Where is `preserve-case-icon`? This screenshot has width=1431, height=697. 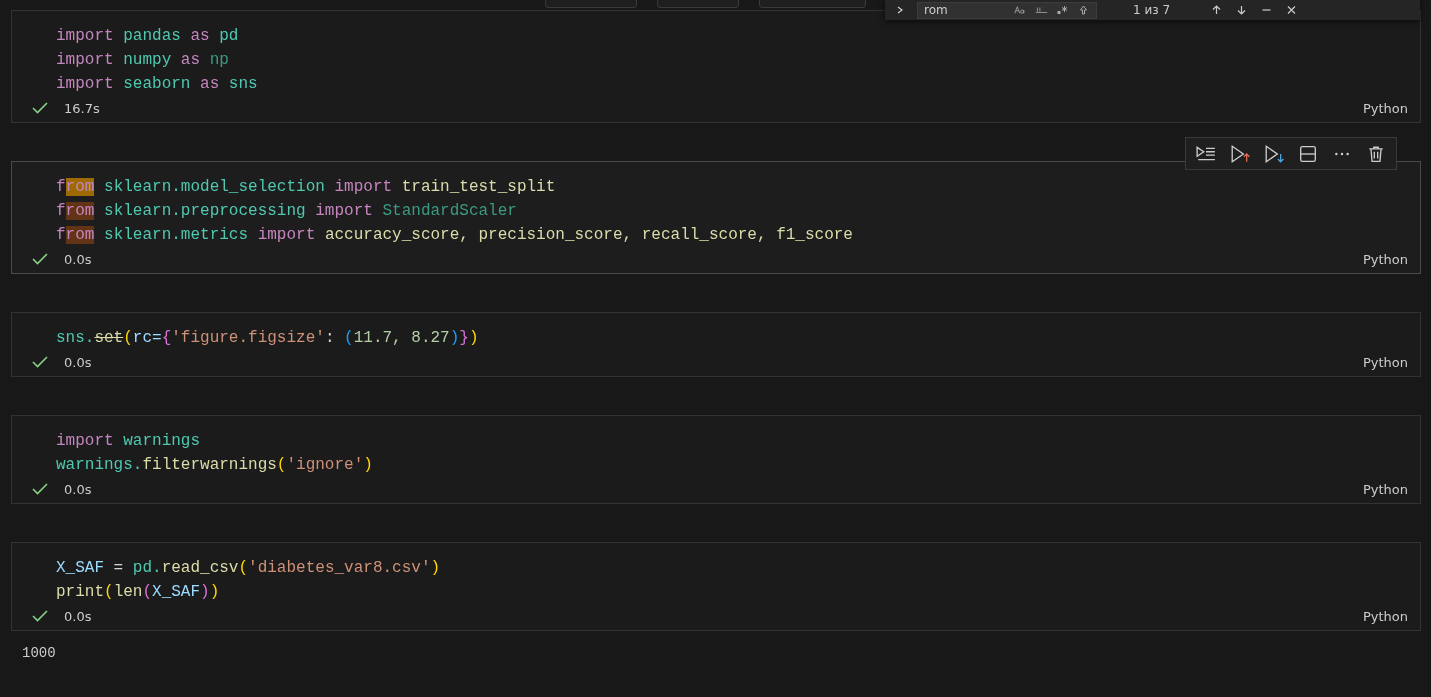
preserve-case-icon is located at coordinates (1083, 10).